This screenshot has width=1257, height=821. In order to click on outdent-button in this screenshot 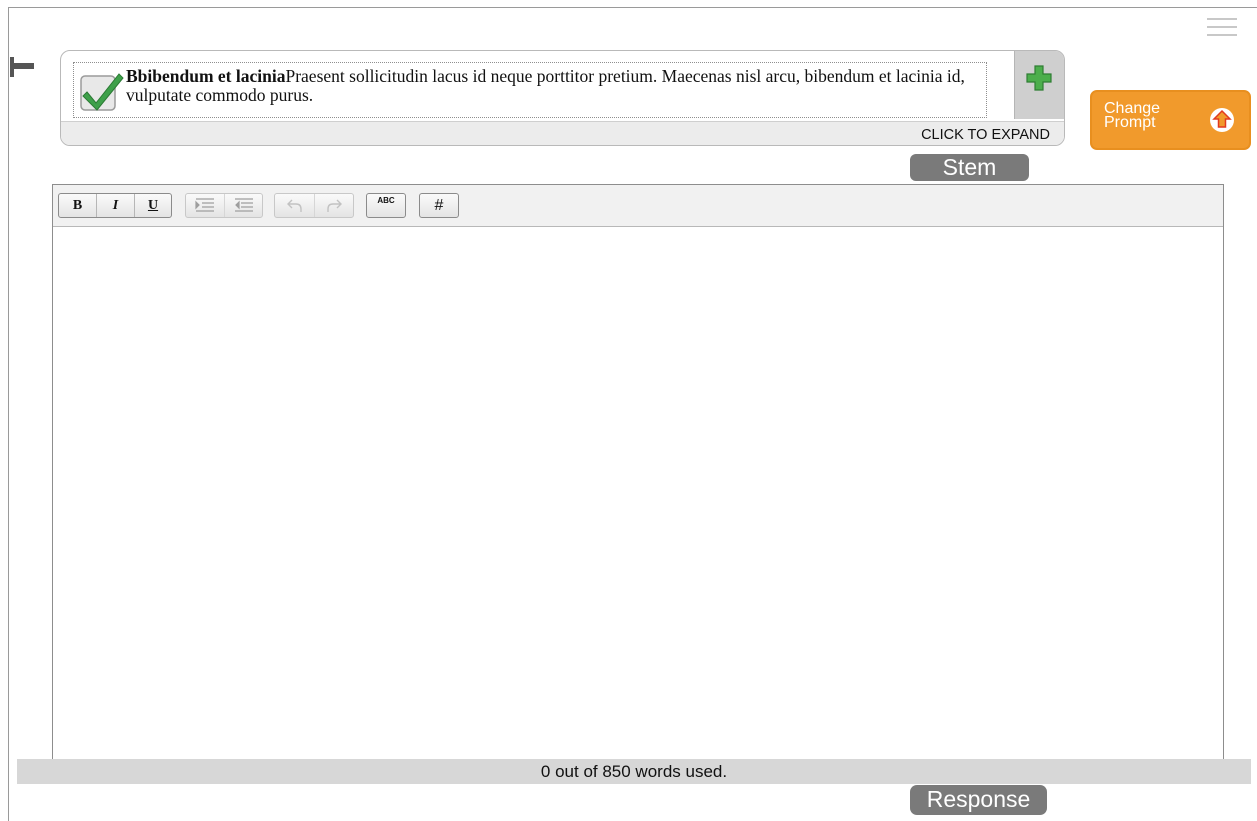, I will do `click(243, 205)`.